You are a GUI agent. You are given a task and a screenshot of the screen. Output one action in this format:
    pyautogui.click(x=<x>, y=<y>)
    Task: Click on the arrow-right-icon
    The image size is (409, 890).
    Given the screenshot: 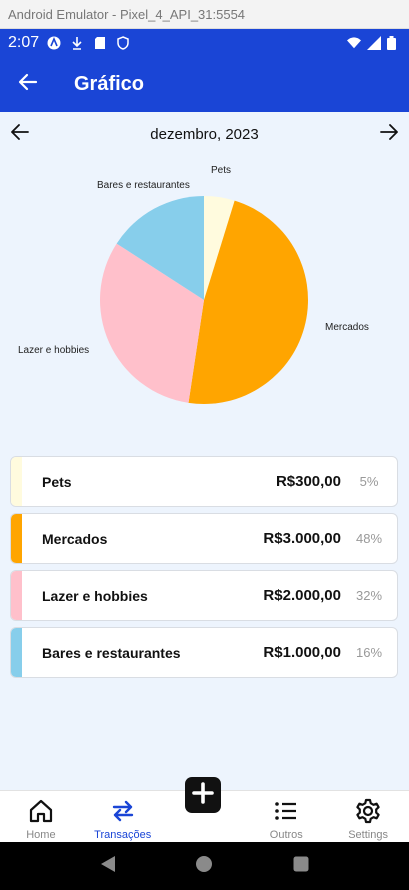 What is the action you would take?
    pyautogui.click(x=389, y=134)
    